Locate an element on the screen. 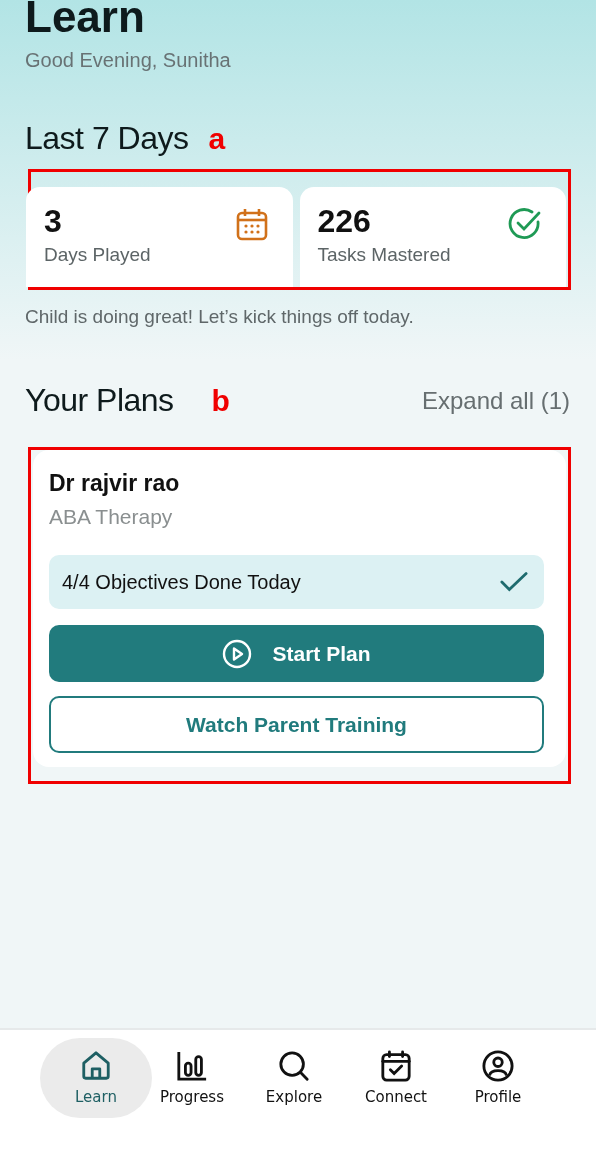 This screenshot has width=596, height=1156. section-title: Your Plans is located at coordinates (99, 400).